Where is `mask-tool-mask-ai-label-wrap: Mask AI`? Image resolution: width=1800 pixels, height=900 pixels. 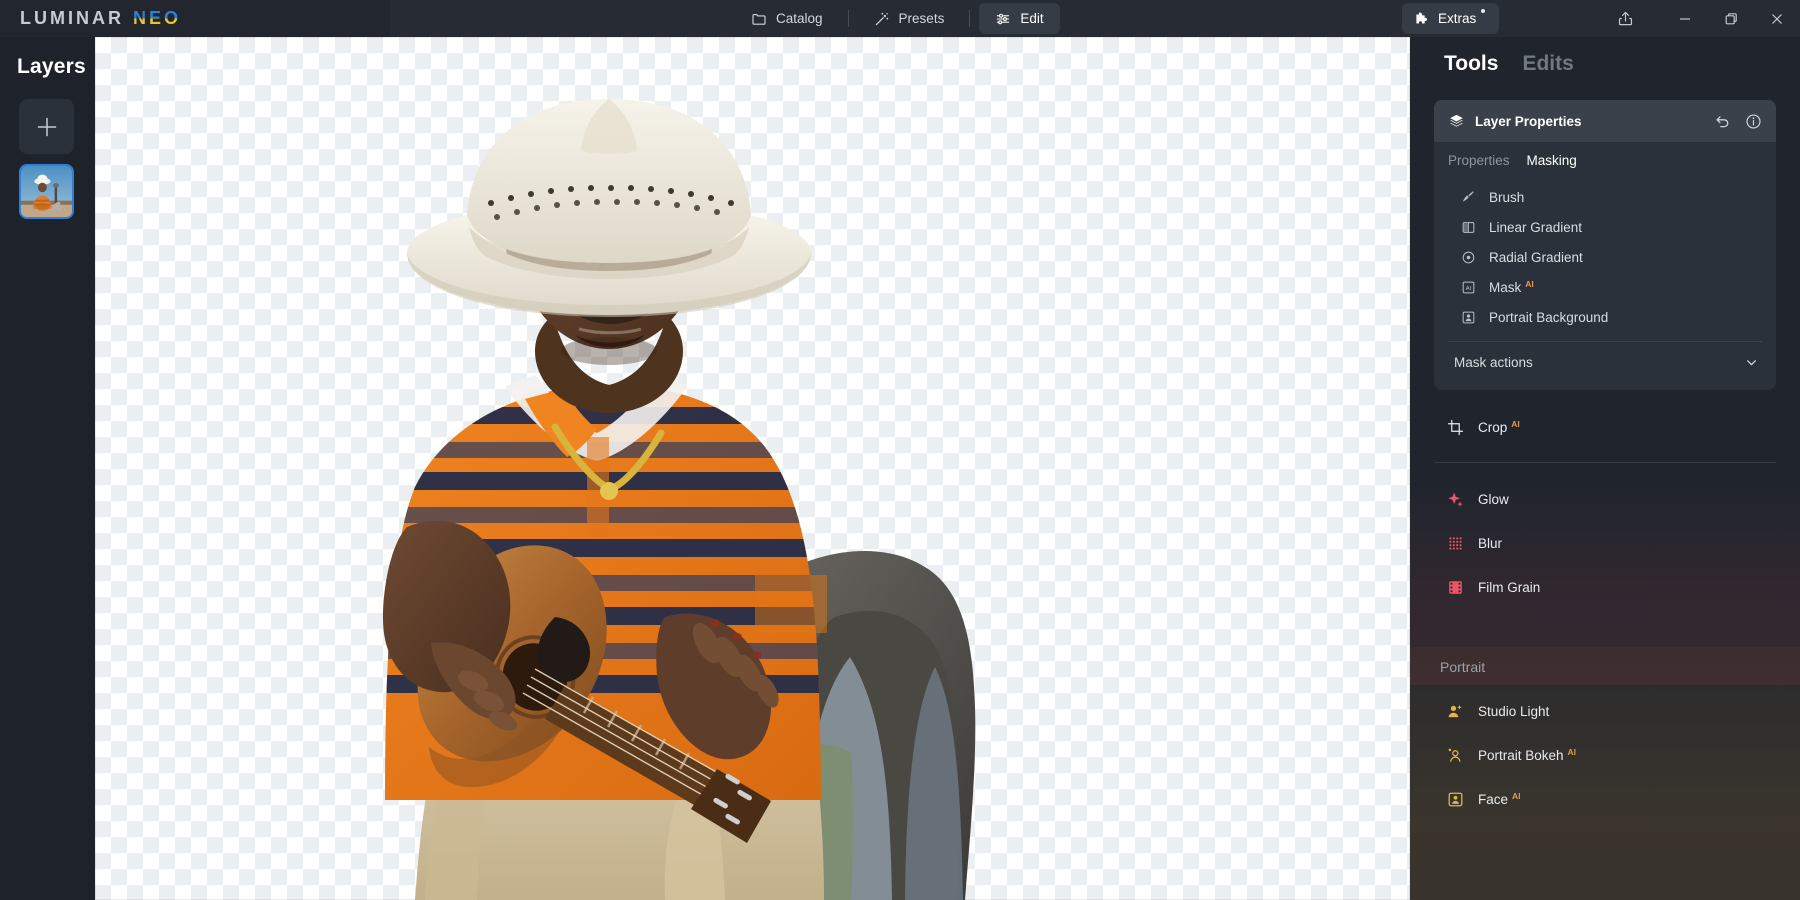
mask-tool-mask-ai-label-wrap: Mask AI is located at coordinates (1511, 286).